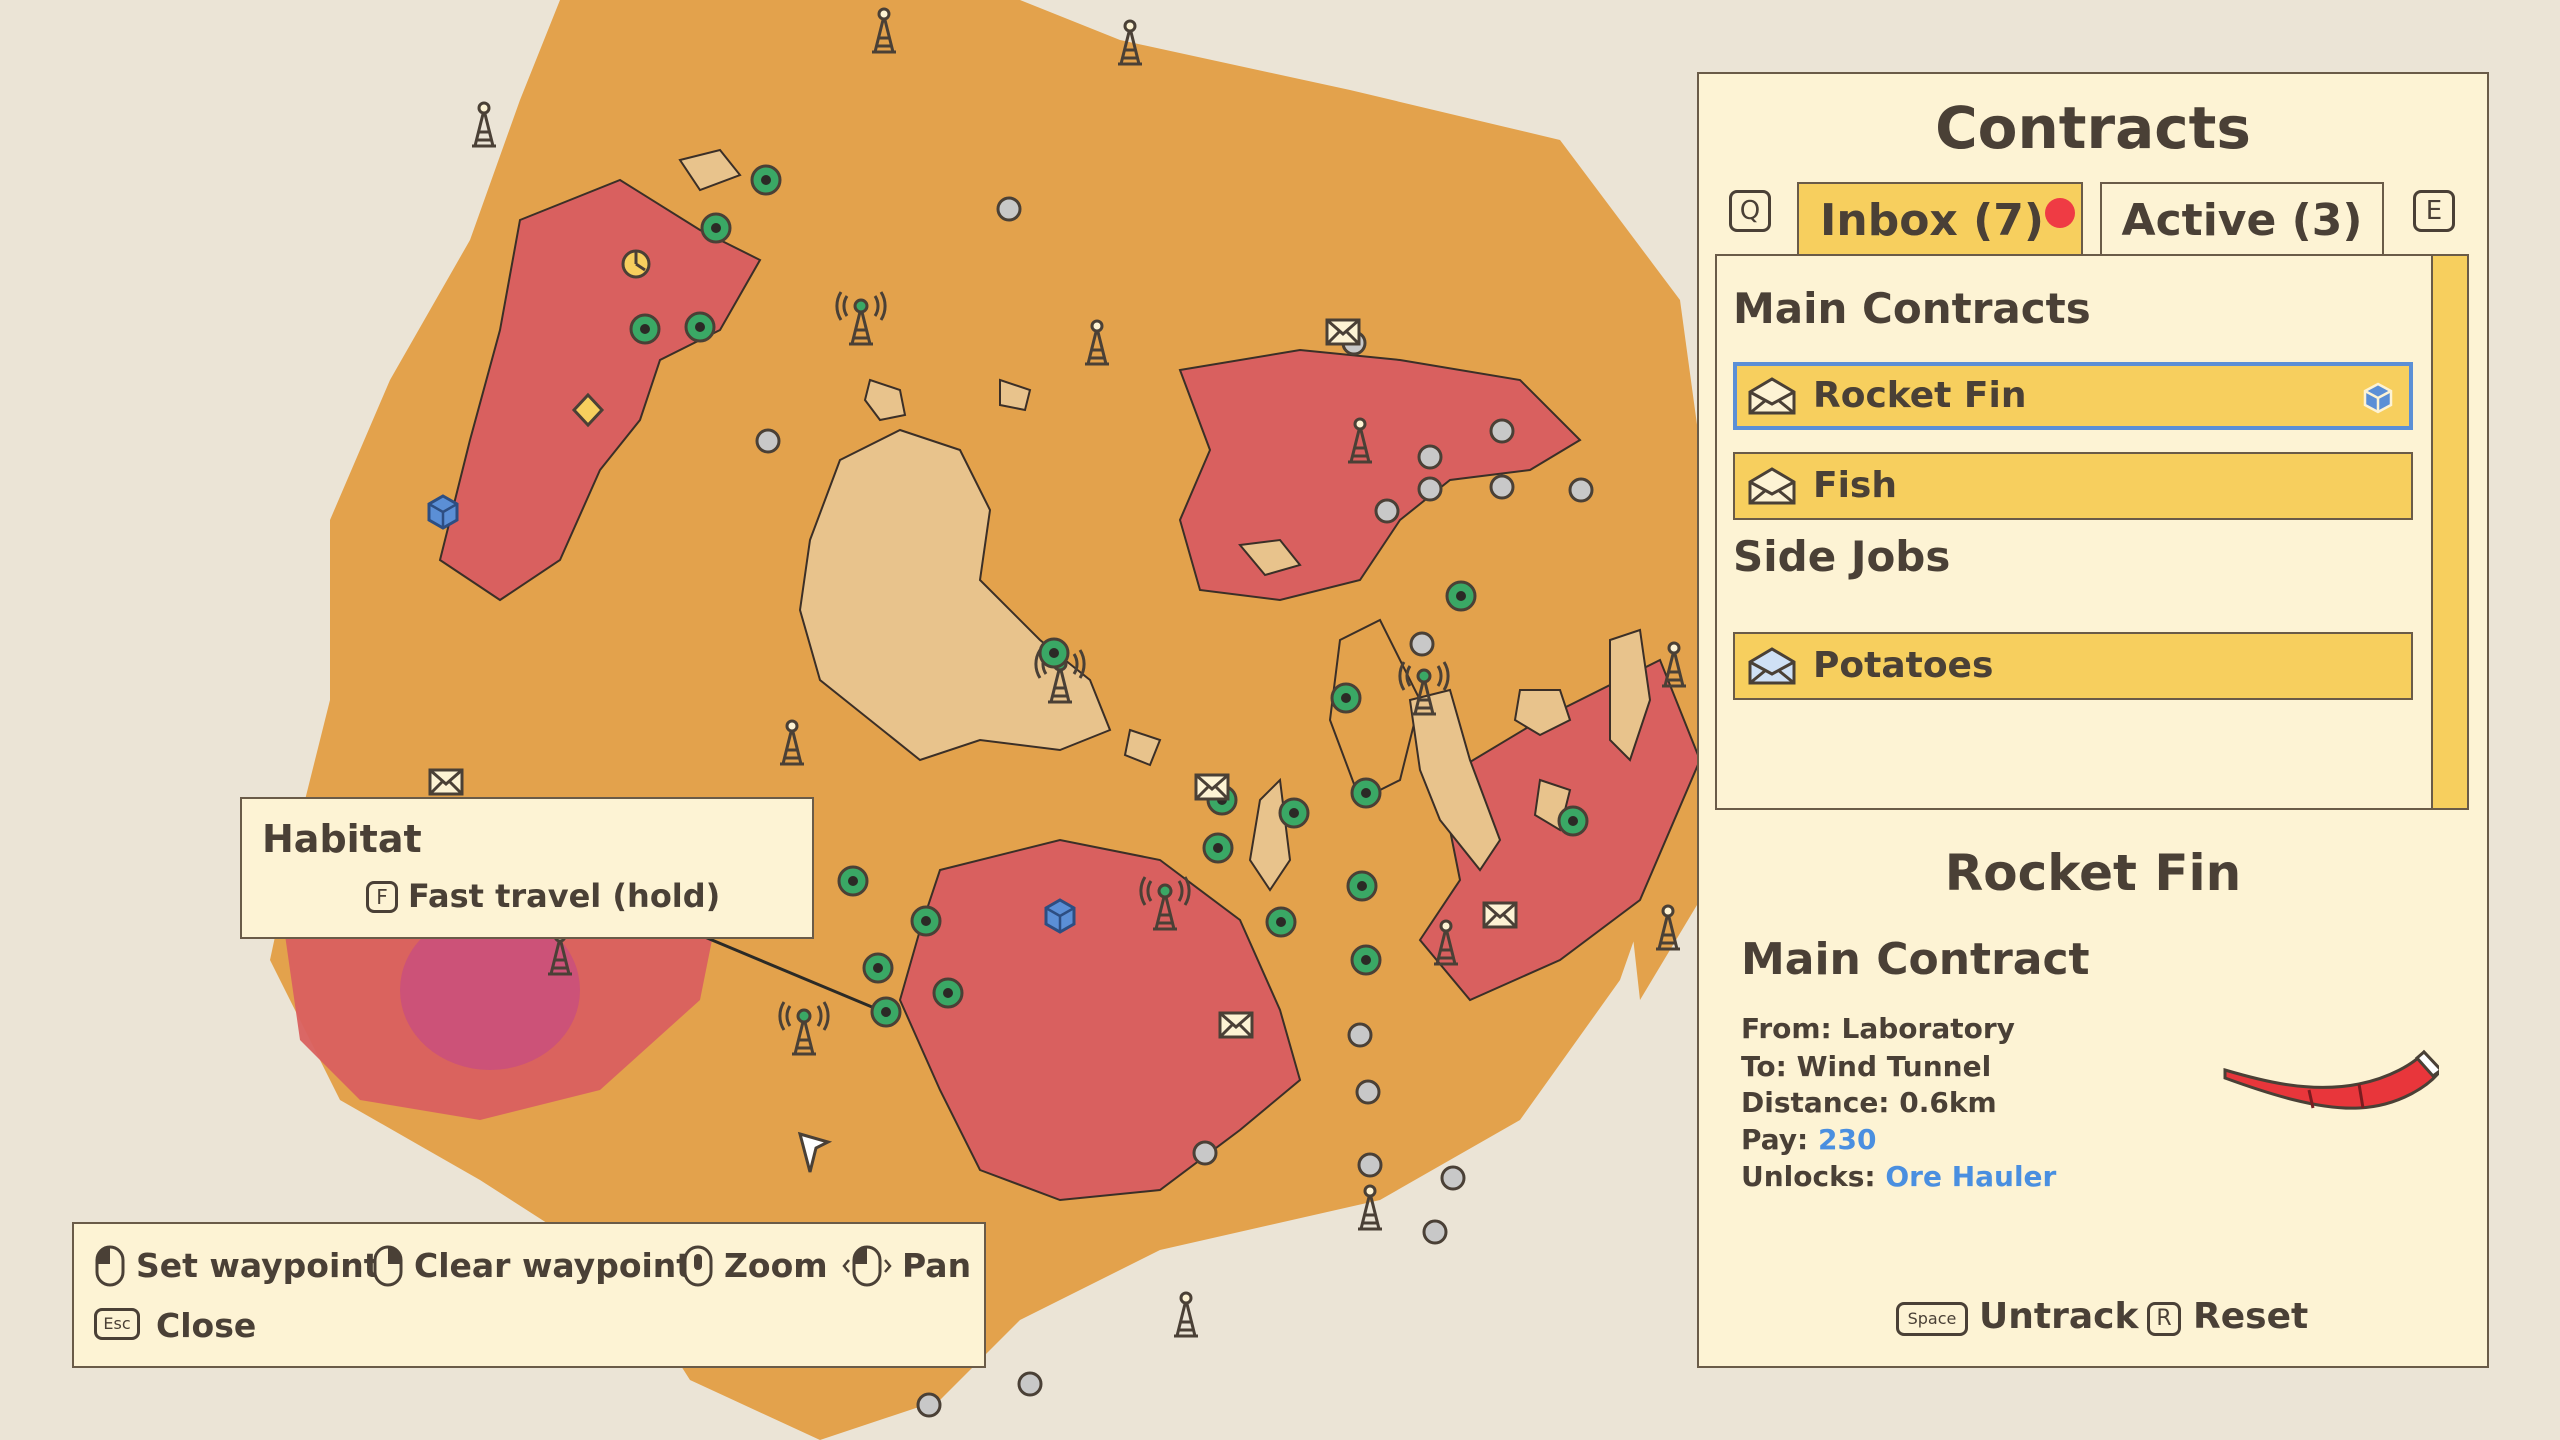  What do you see at coordinates (867, 1266) in the screenshot?
I see `mouse-drag-icon` at bounding box center [867, 1266].